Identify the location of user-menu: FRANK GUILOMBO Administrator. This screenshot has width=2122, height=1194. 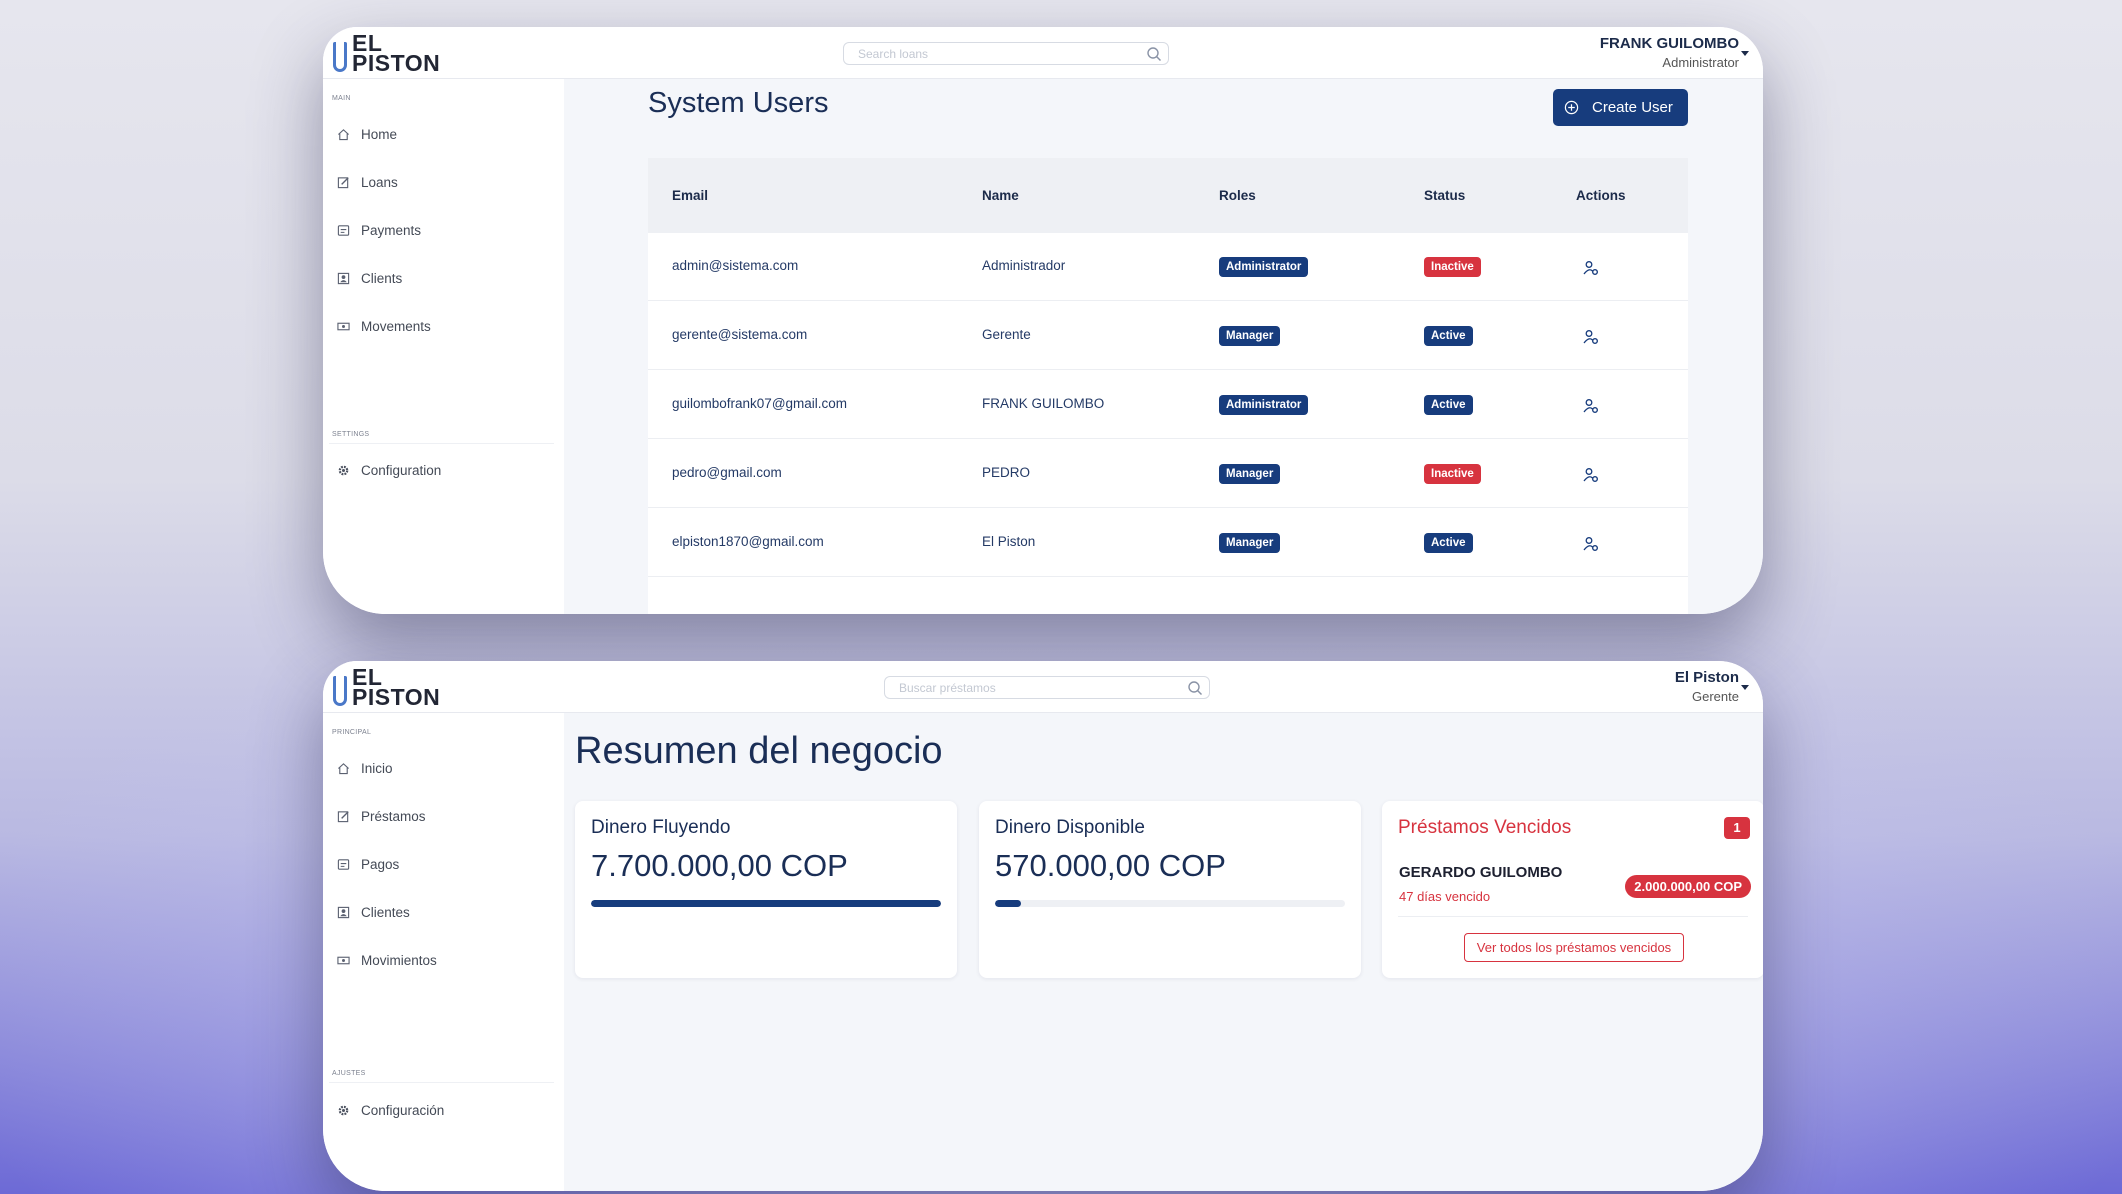
(1669, 52).